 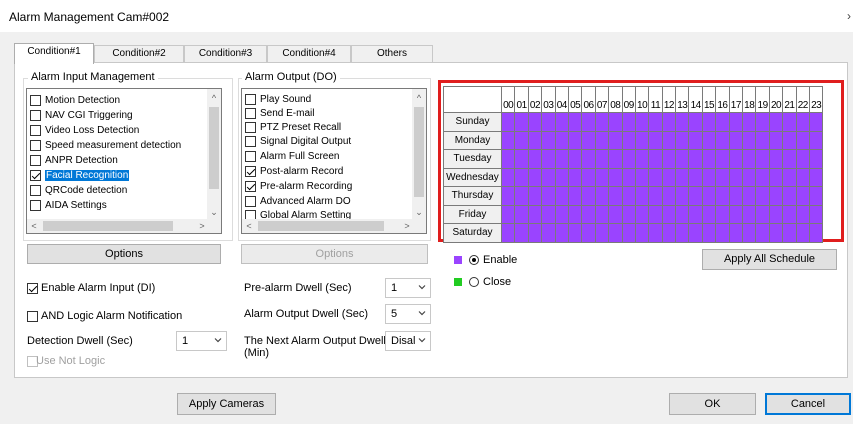 What do you see at coordinates (712, 404) in the screenshot?
I see `ok-button: OK` at bounding box center [712, 404].